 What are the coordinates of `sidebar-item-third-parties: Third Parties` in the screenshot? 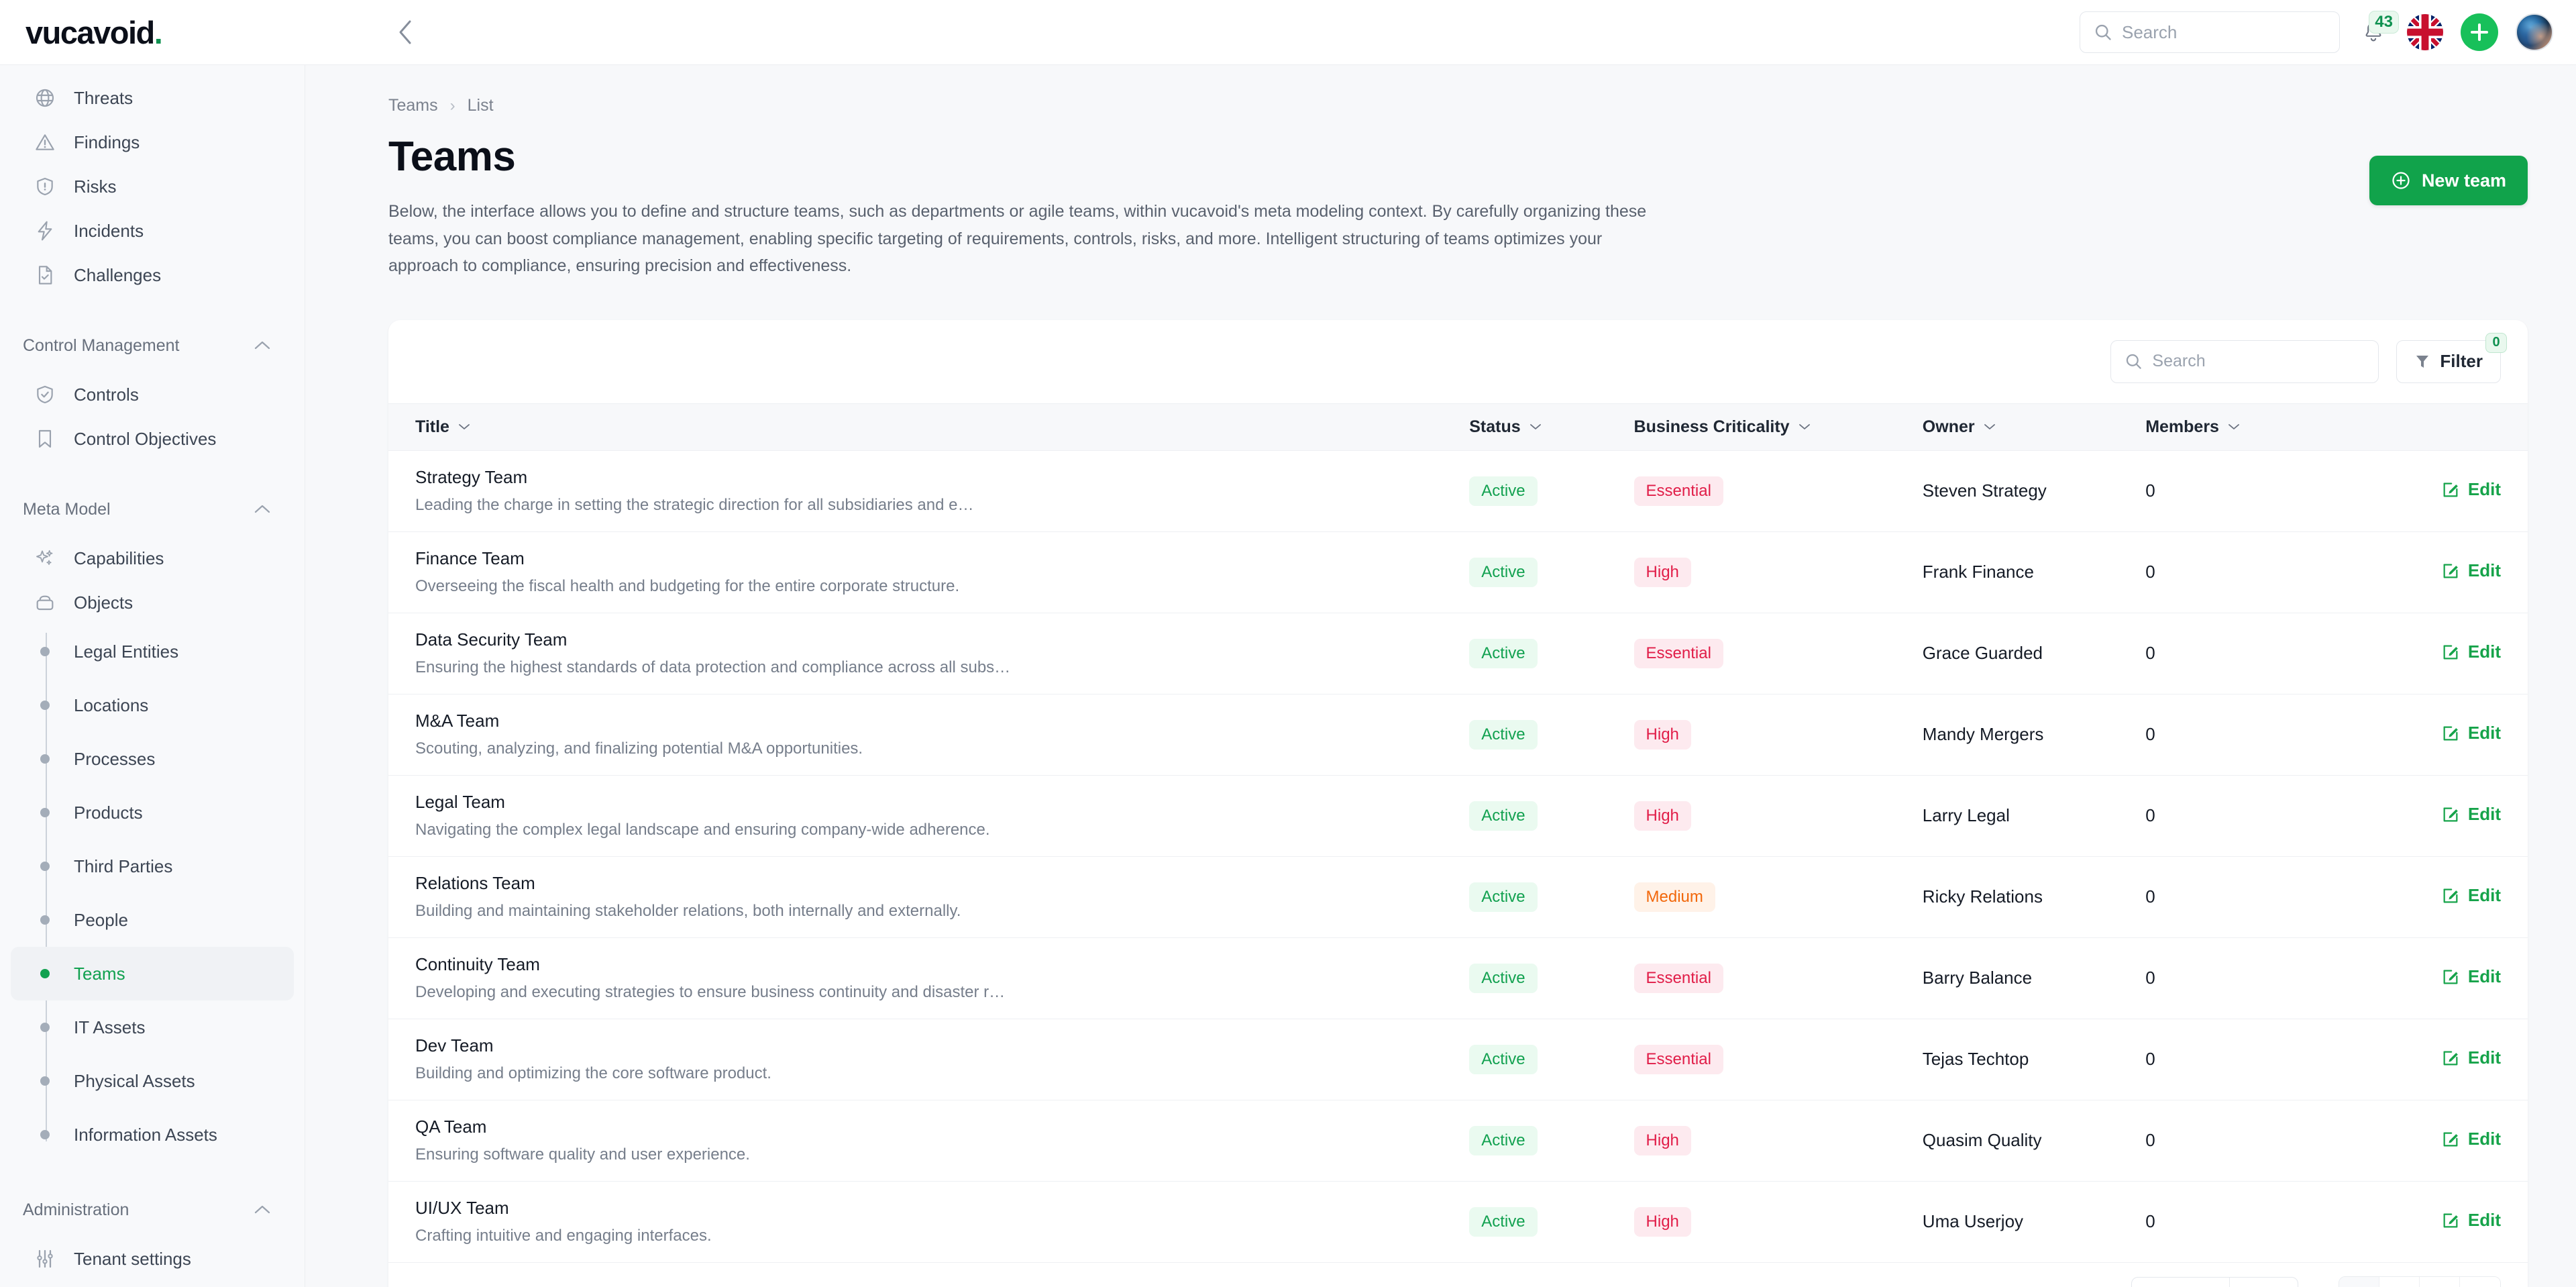 It's located at (152, 866).